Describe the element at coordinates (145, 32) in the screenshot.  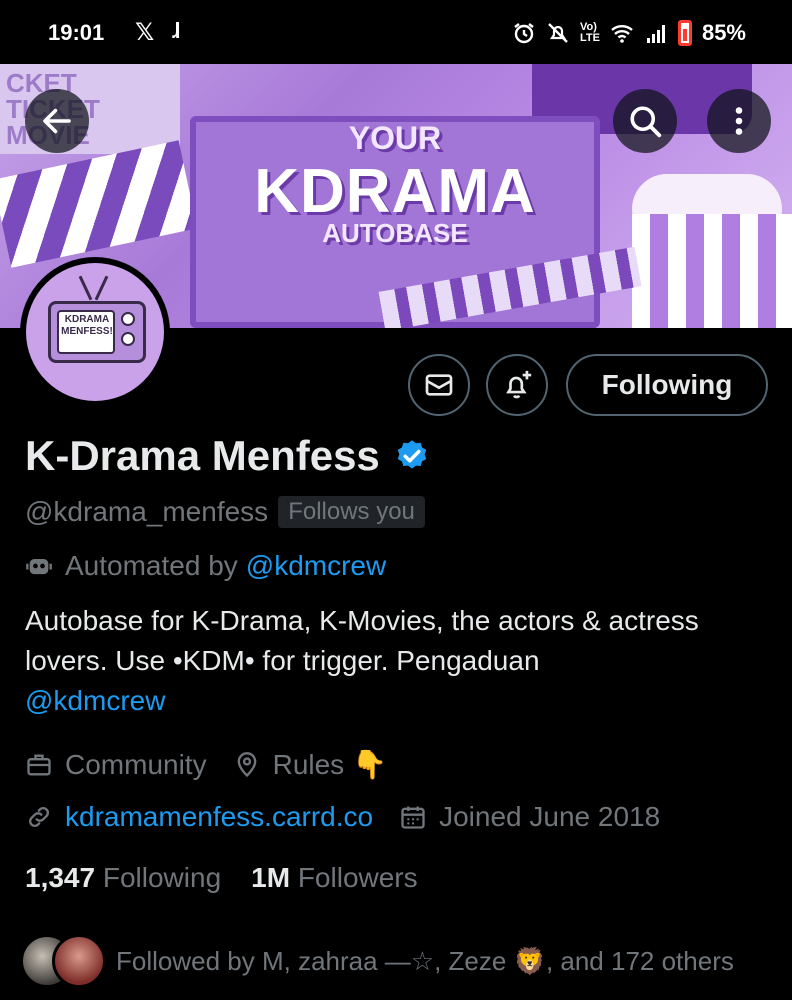
I see `x-logo-icon: 𝕏` at that location.